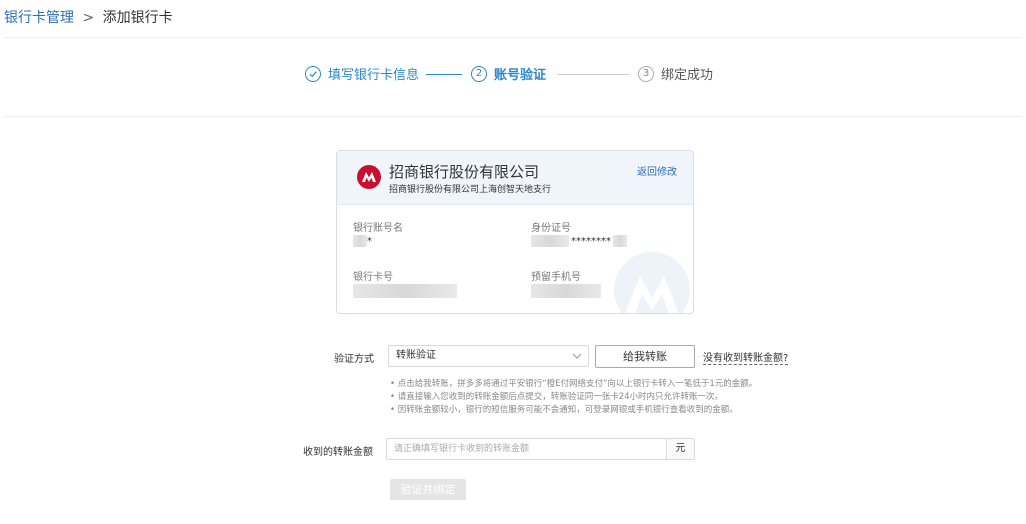 The height and width of the screenshot is (524, 1026). I want to click on id-number-mask: ********, so click(591, 241).